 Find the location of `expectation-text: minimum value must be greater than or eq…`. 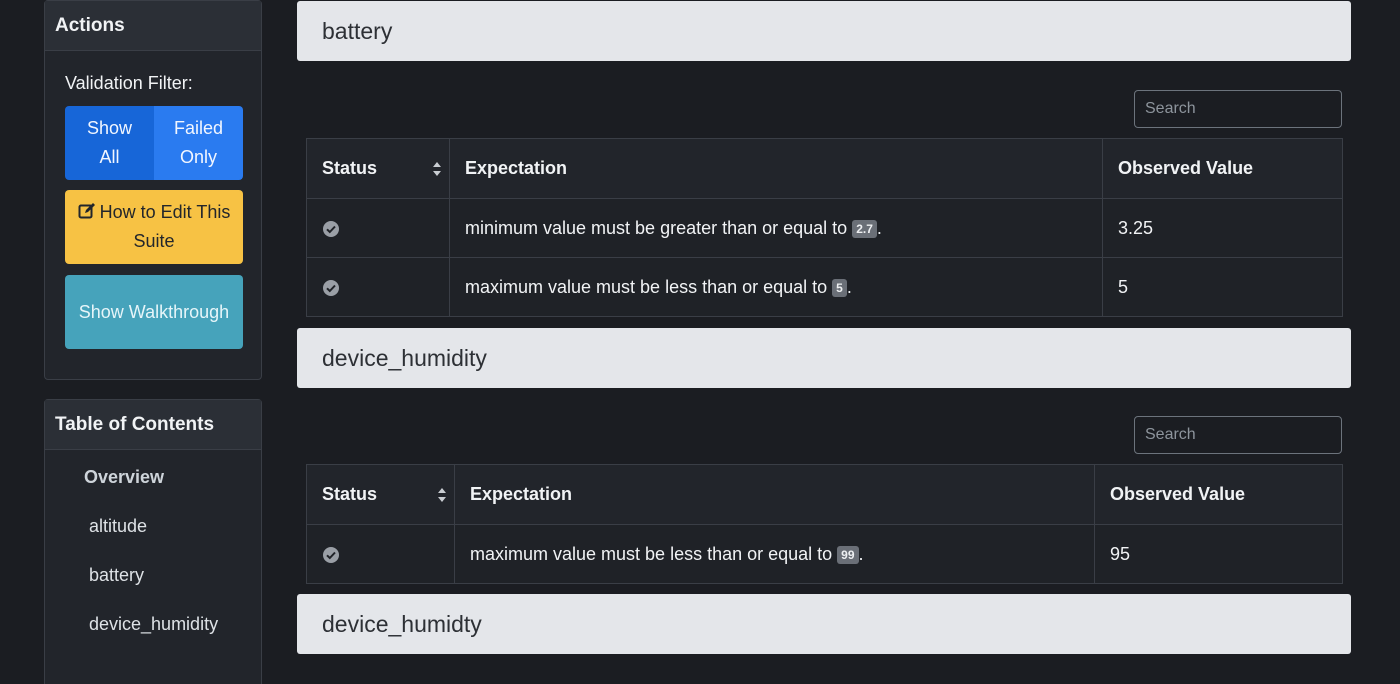

expectation-text: minimum value must be greater than or eq… is located at coordinates (659, 227).